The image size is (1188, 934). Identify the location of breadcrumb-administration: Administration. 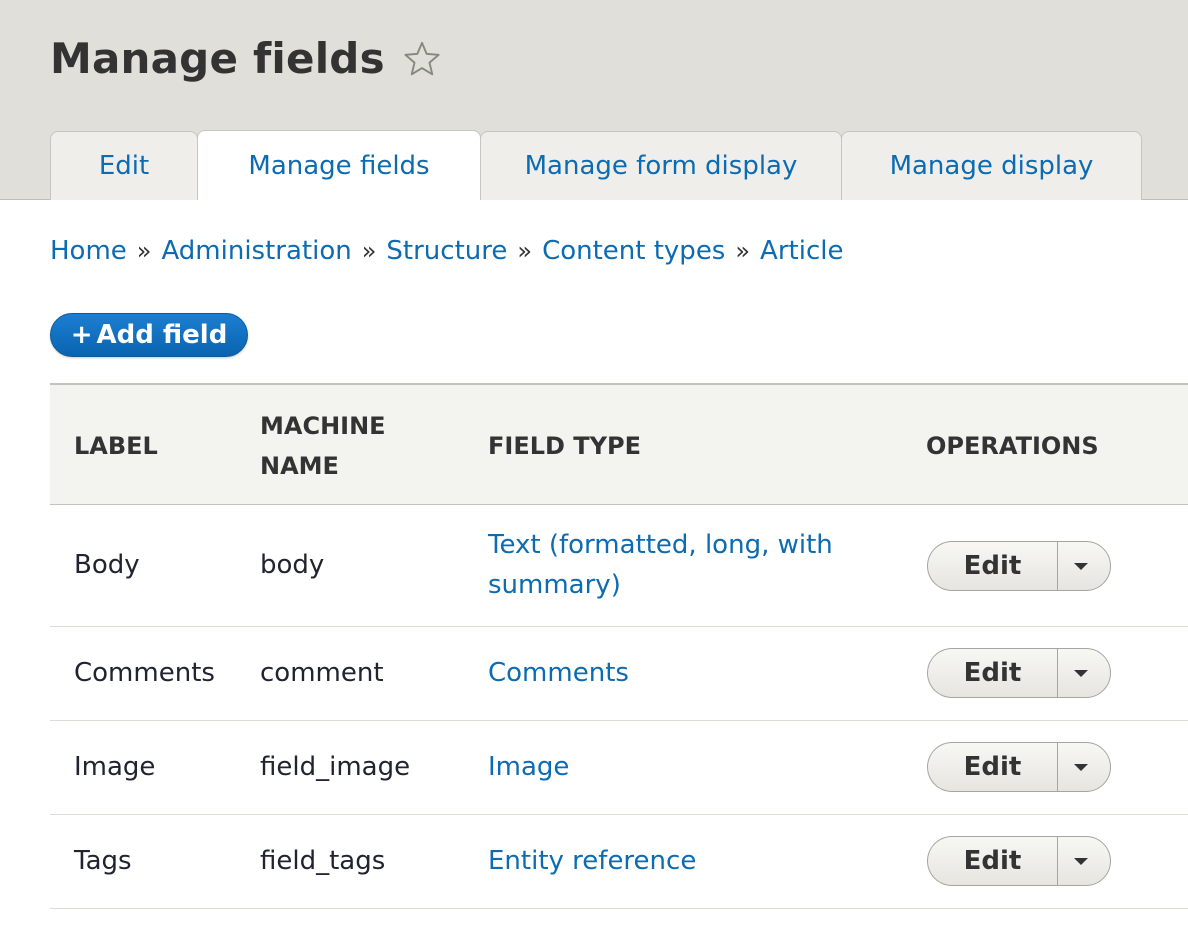
(256, 251).